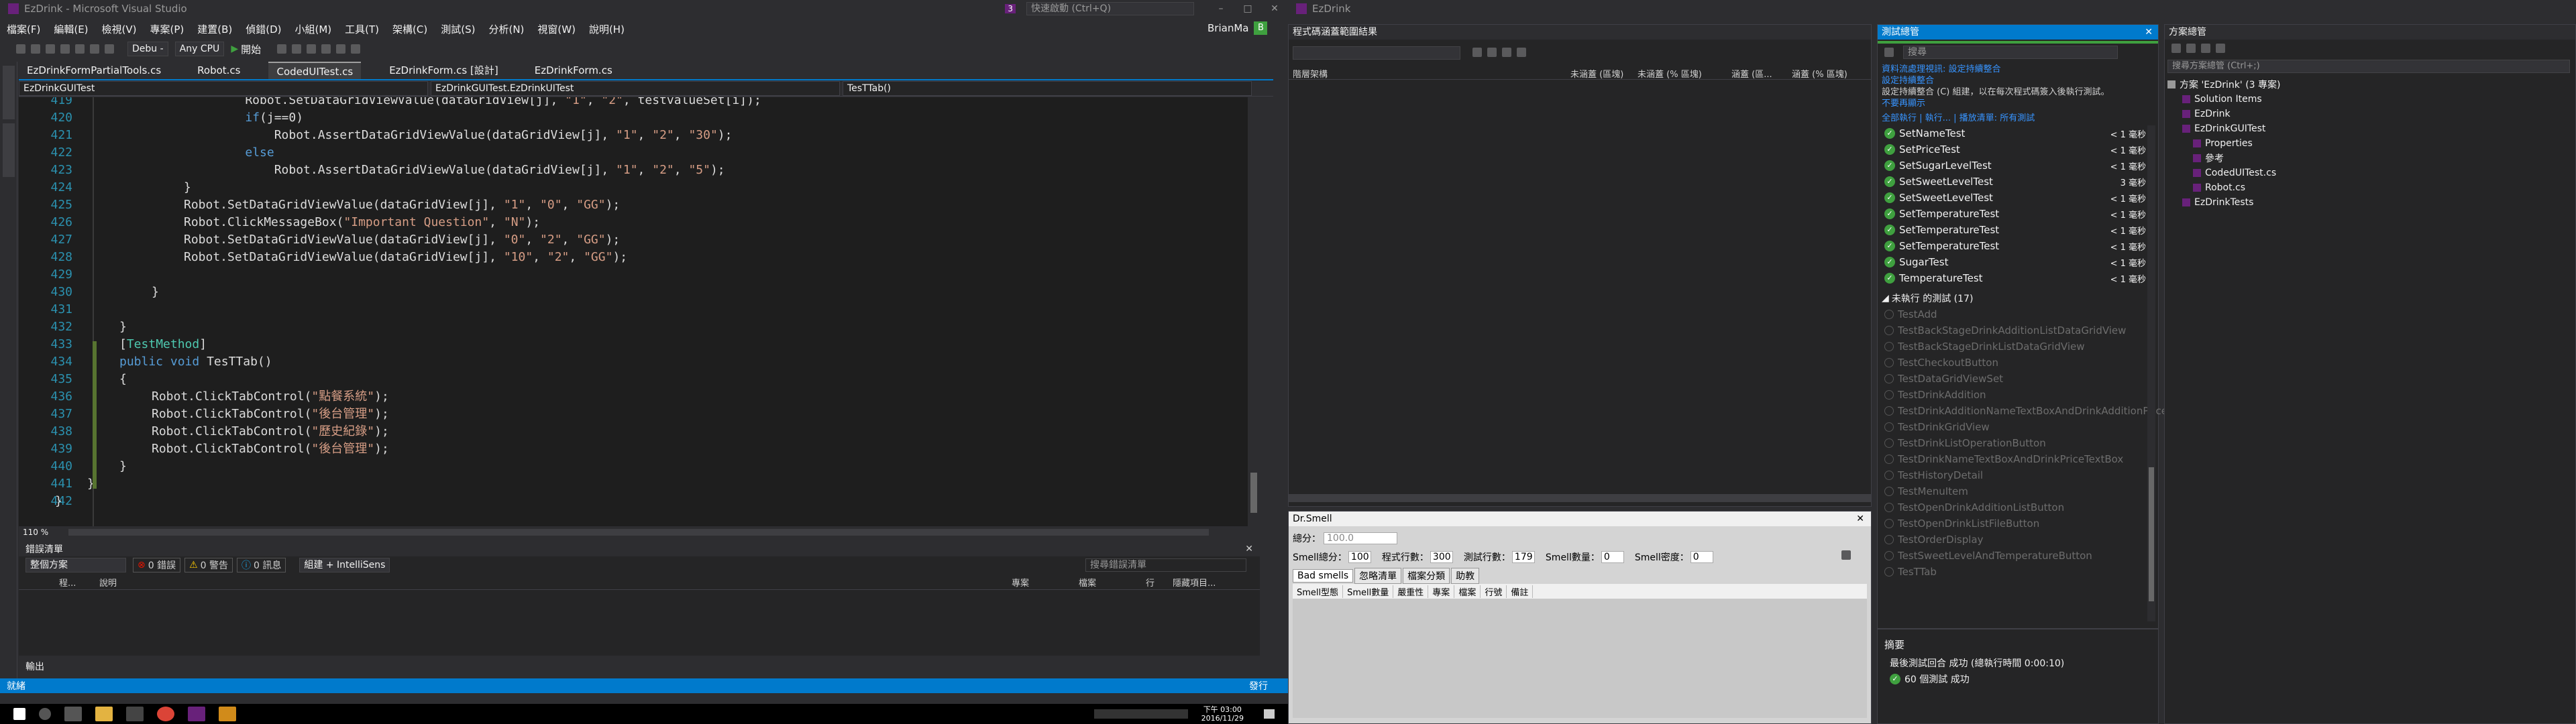 The image size is (2576, 724). Describe the element at coordinates (2151, 534) in the screenshot. I see `test-scroll-thumb` at that location.